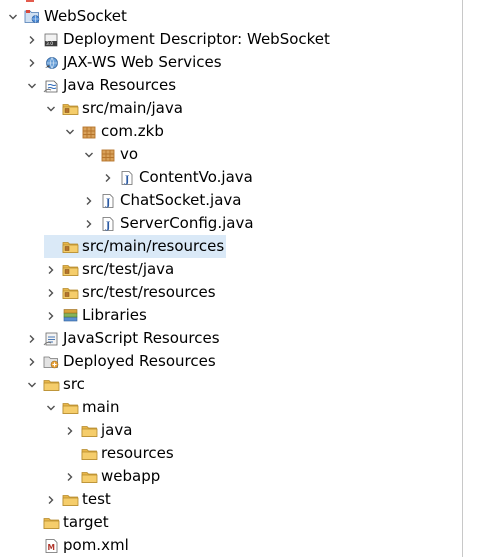  I want to click on tree-item-label: Java Resources, so click(120, 85).